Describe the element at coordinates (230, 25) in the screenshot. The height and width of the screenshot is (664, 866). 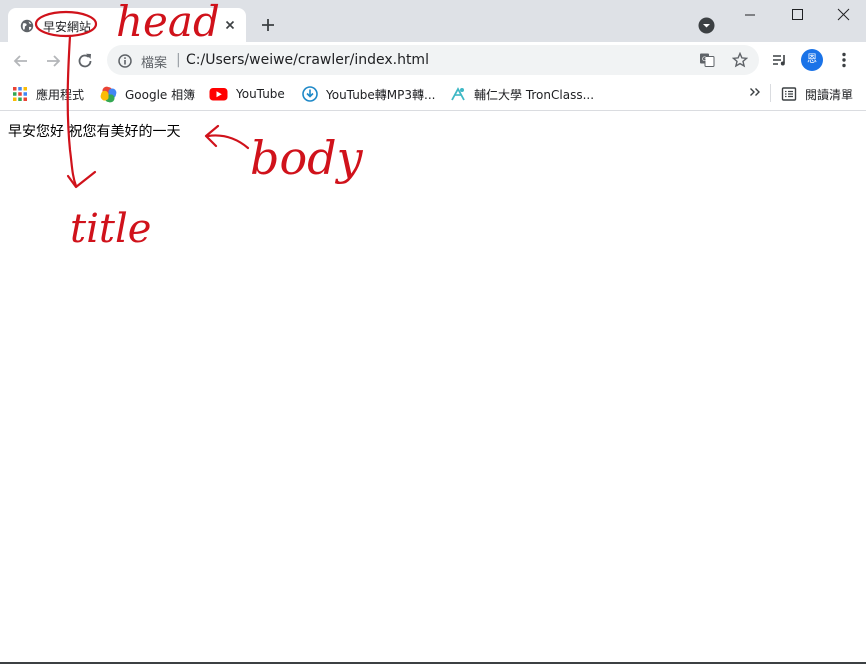
I see `close-icon` at that location.